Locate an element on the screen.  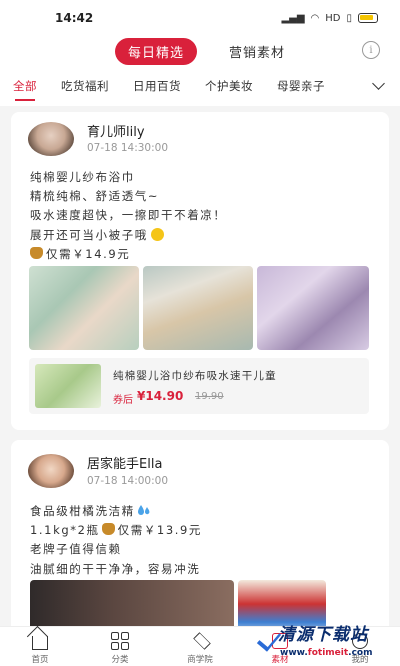
watermark-url: www.fotimeit.com is located at coordinates (326, 653).